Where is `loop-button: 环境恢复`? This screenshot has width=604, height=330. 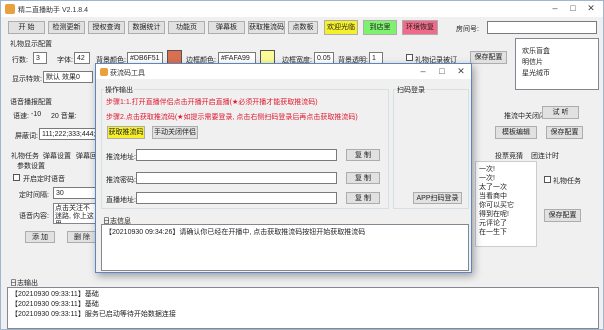 loop-button: 环境恢复 is located at coordinates (420, 27).